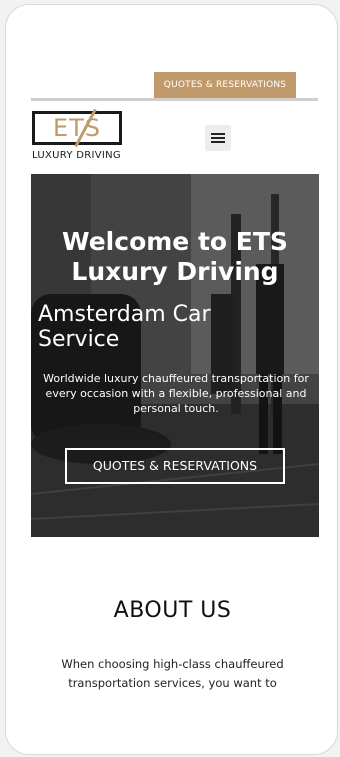 The image size is (340, 757). I want to click on logo-letters: ETS, so click(77, 128).